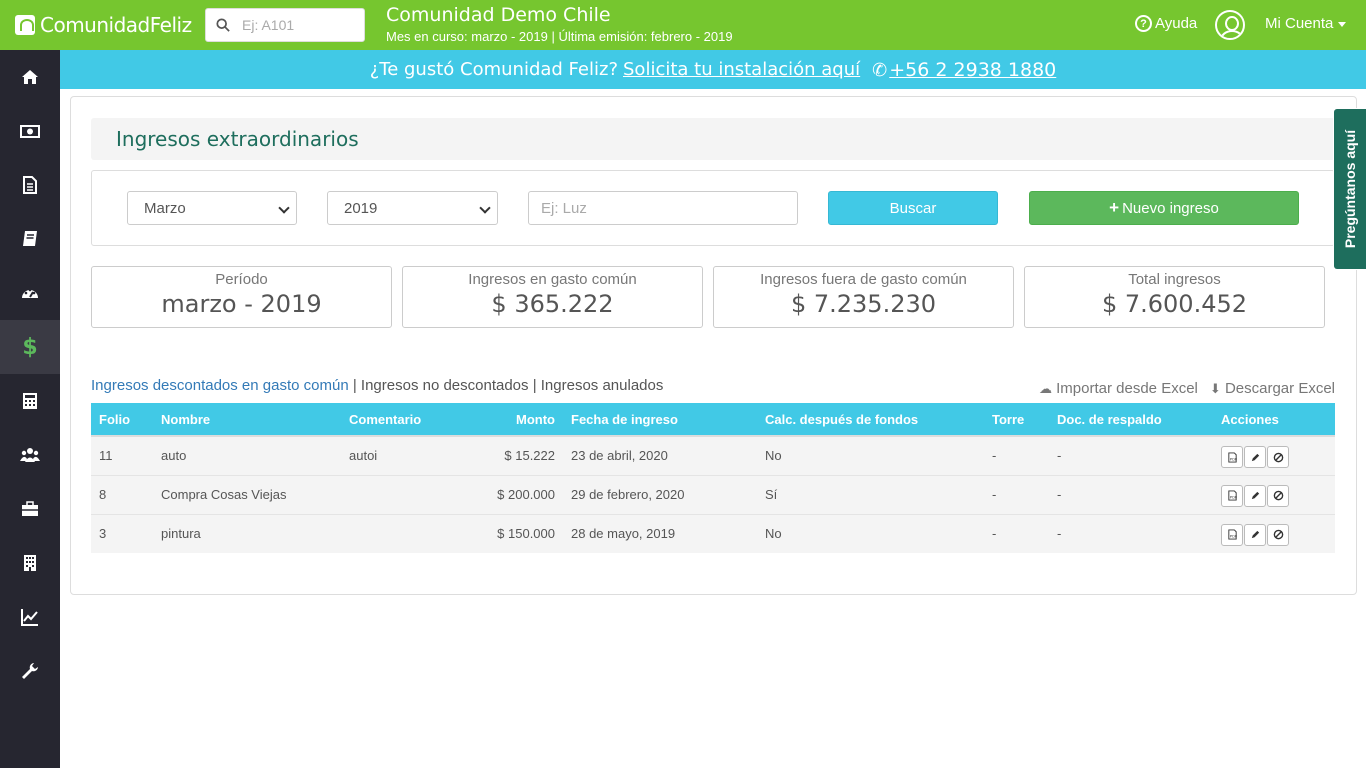 The height and width of the screenshot is (768, 1366). I want to click on unit-search, so click(285, 25).